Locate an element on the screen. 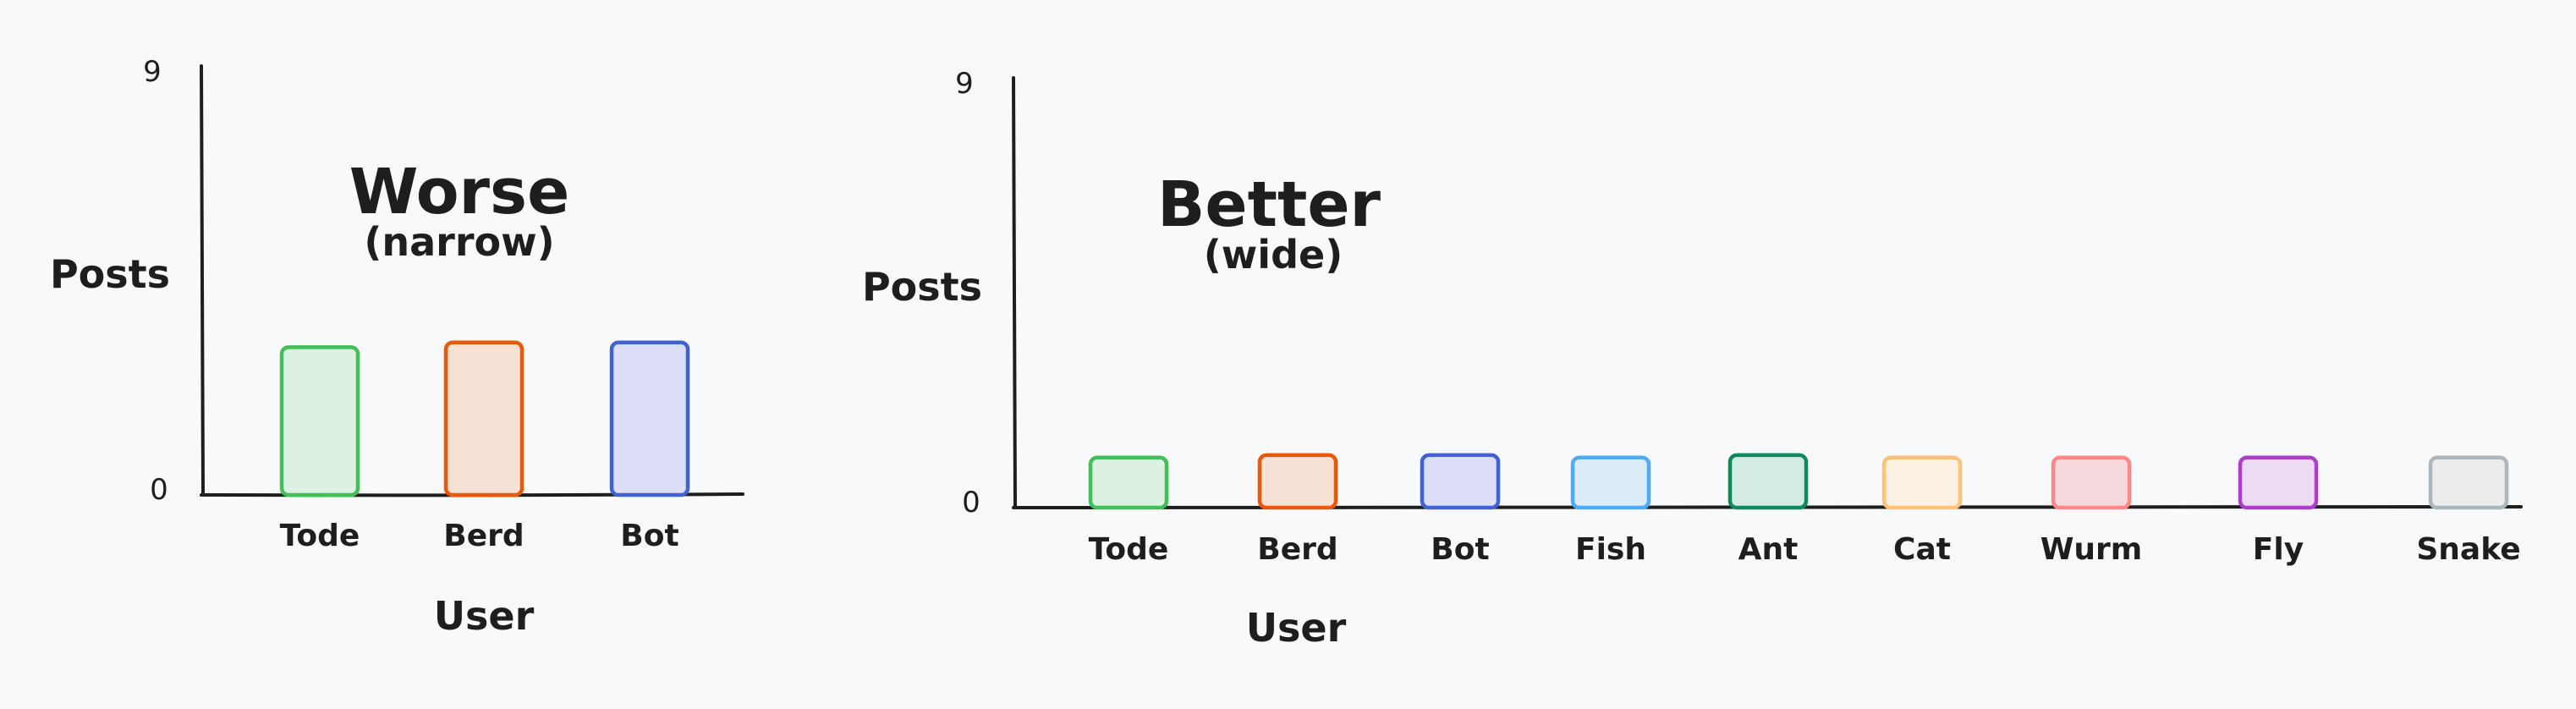 The image size is (2576, 709). x-tick-label: Ant is located at coordinates (1769, 549).